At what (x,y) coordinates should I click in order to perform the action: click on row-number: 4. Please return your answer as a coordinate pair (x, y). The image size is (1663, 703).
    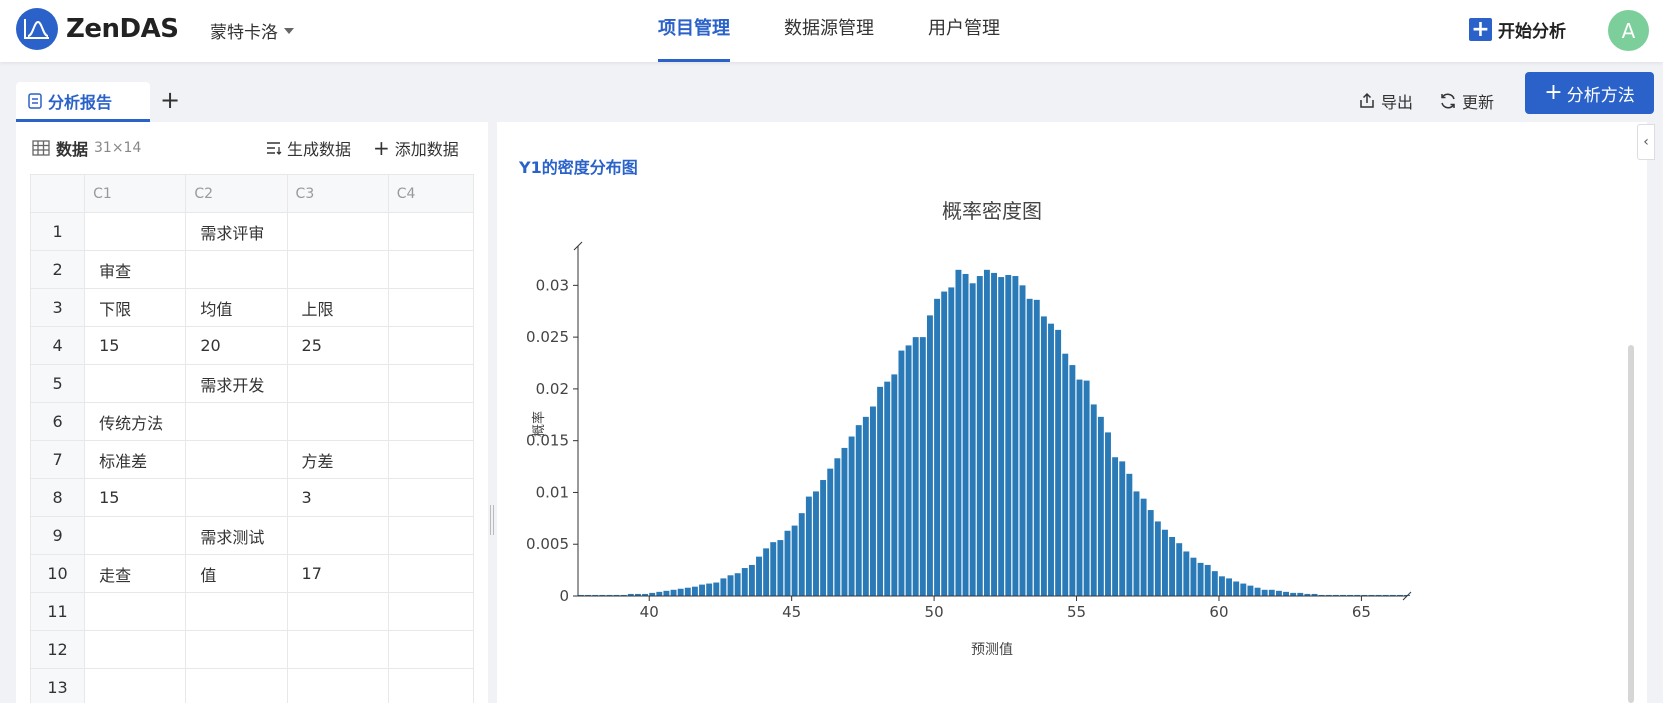
    Looking at the image, I should click on (57, 345).